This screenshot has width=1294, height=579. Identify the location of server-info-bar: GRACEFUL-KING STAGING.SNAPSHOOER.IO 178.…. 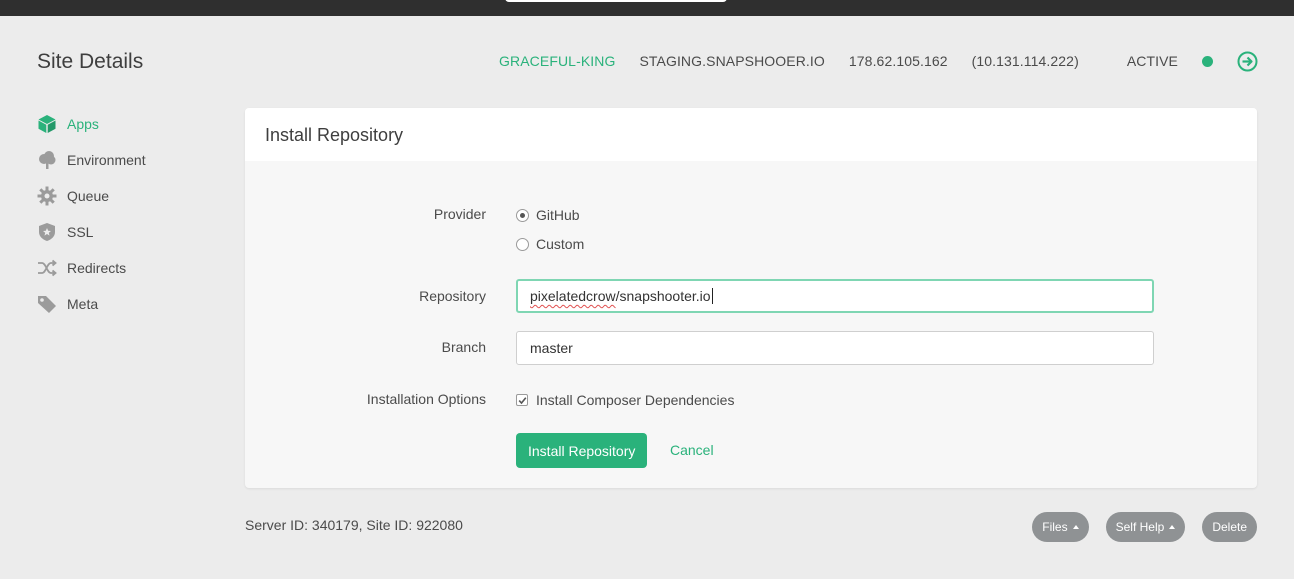
(878, 61).